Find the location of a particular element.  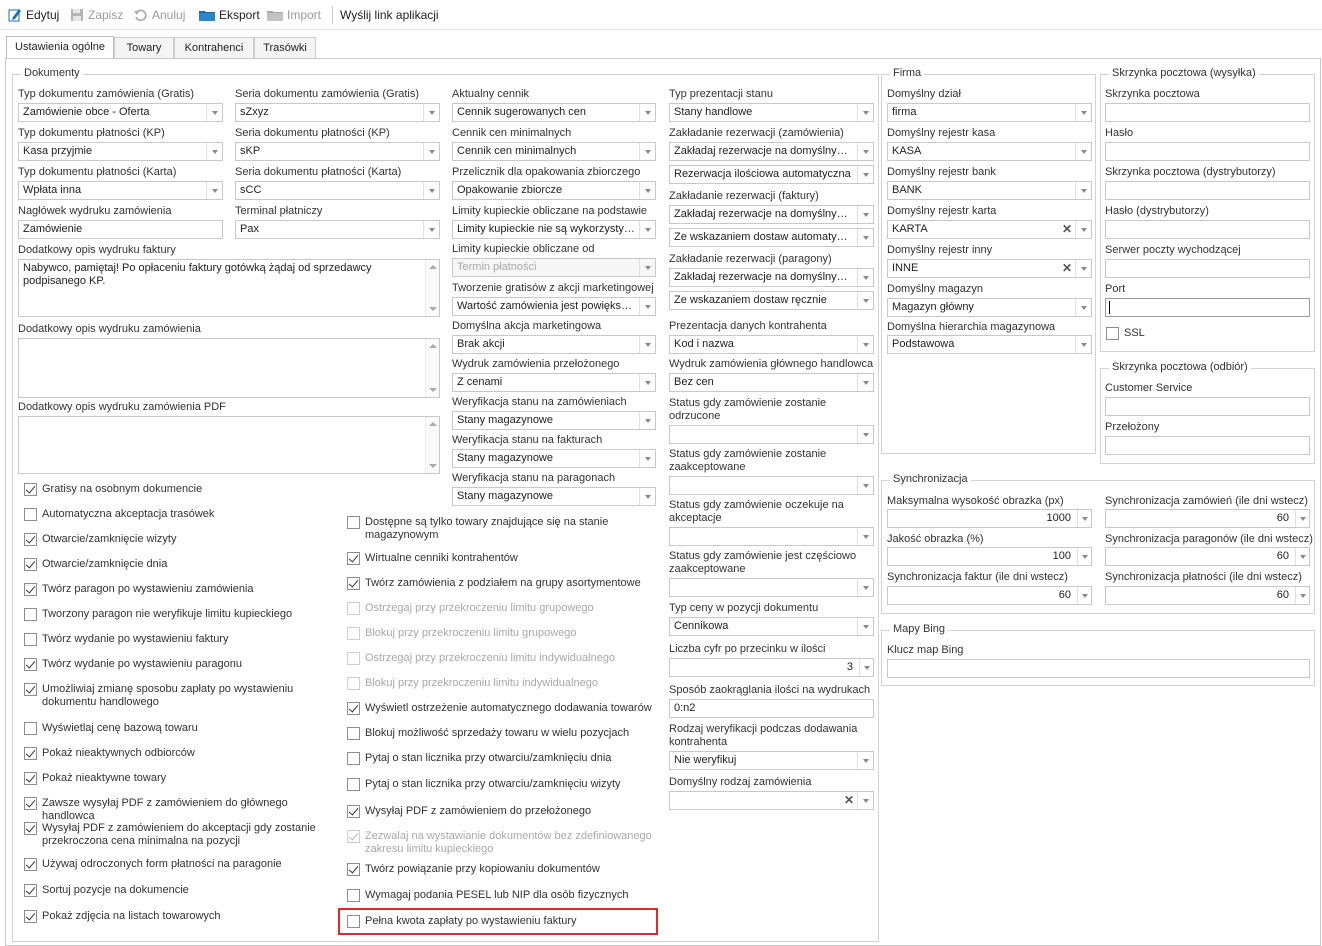

credit-limit-from-select: Termin płatności is located at coordinates (554, 267).